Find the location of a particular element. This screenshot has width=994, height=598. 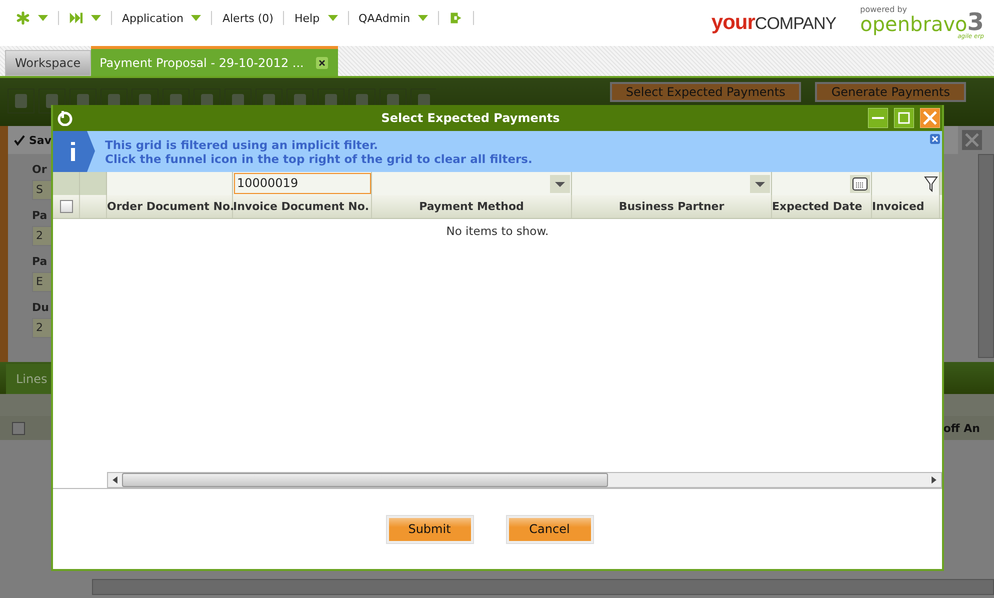

nav-menu-item: Help is located at coordinates (307, 18).